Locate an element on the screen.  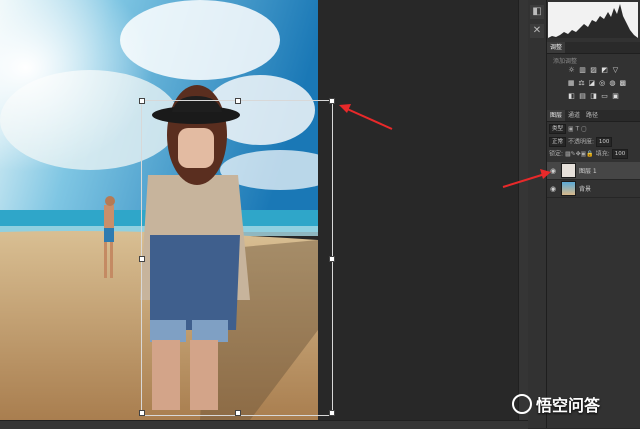
transform-handle-bottom-left is located at coordinates (142, 413).